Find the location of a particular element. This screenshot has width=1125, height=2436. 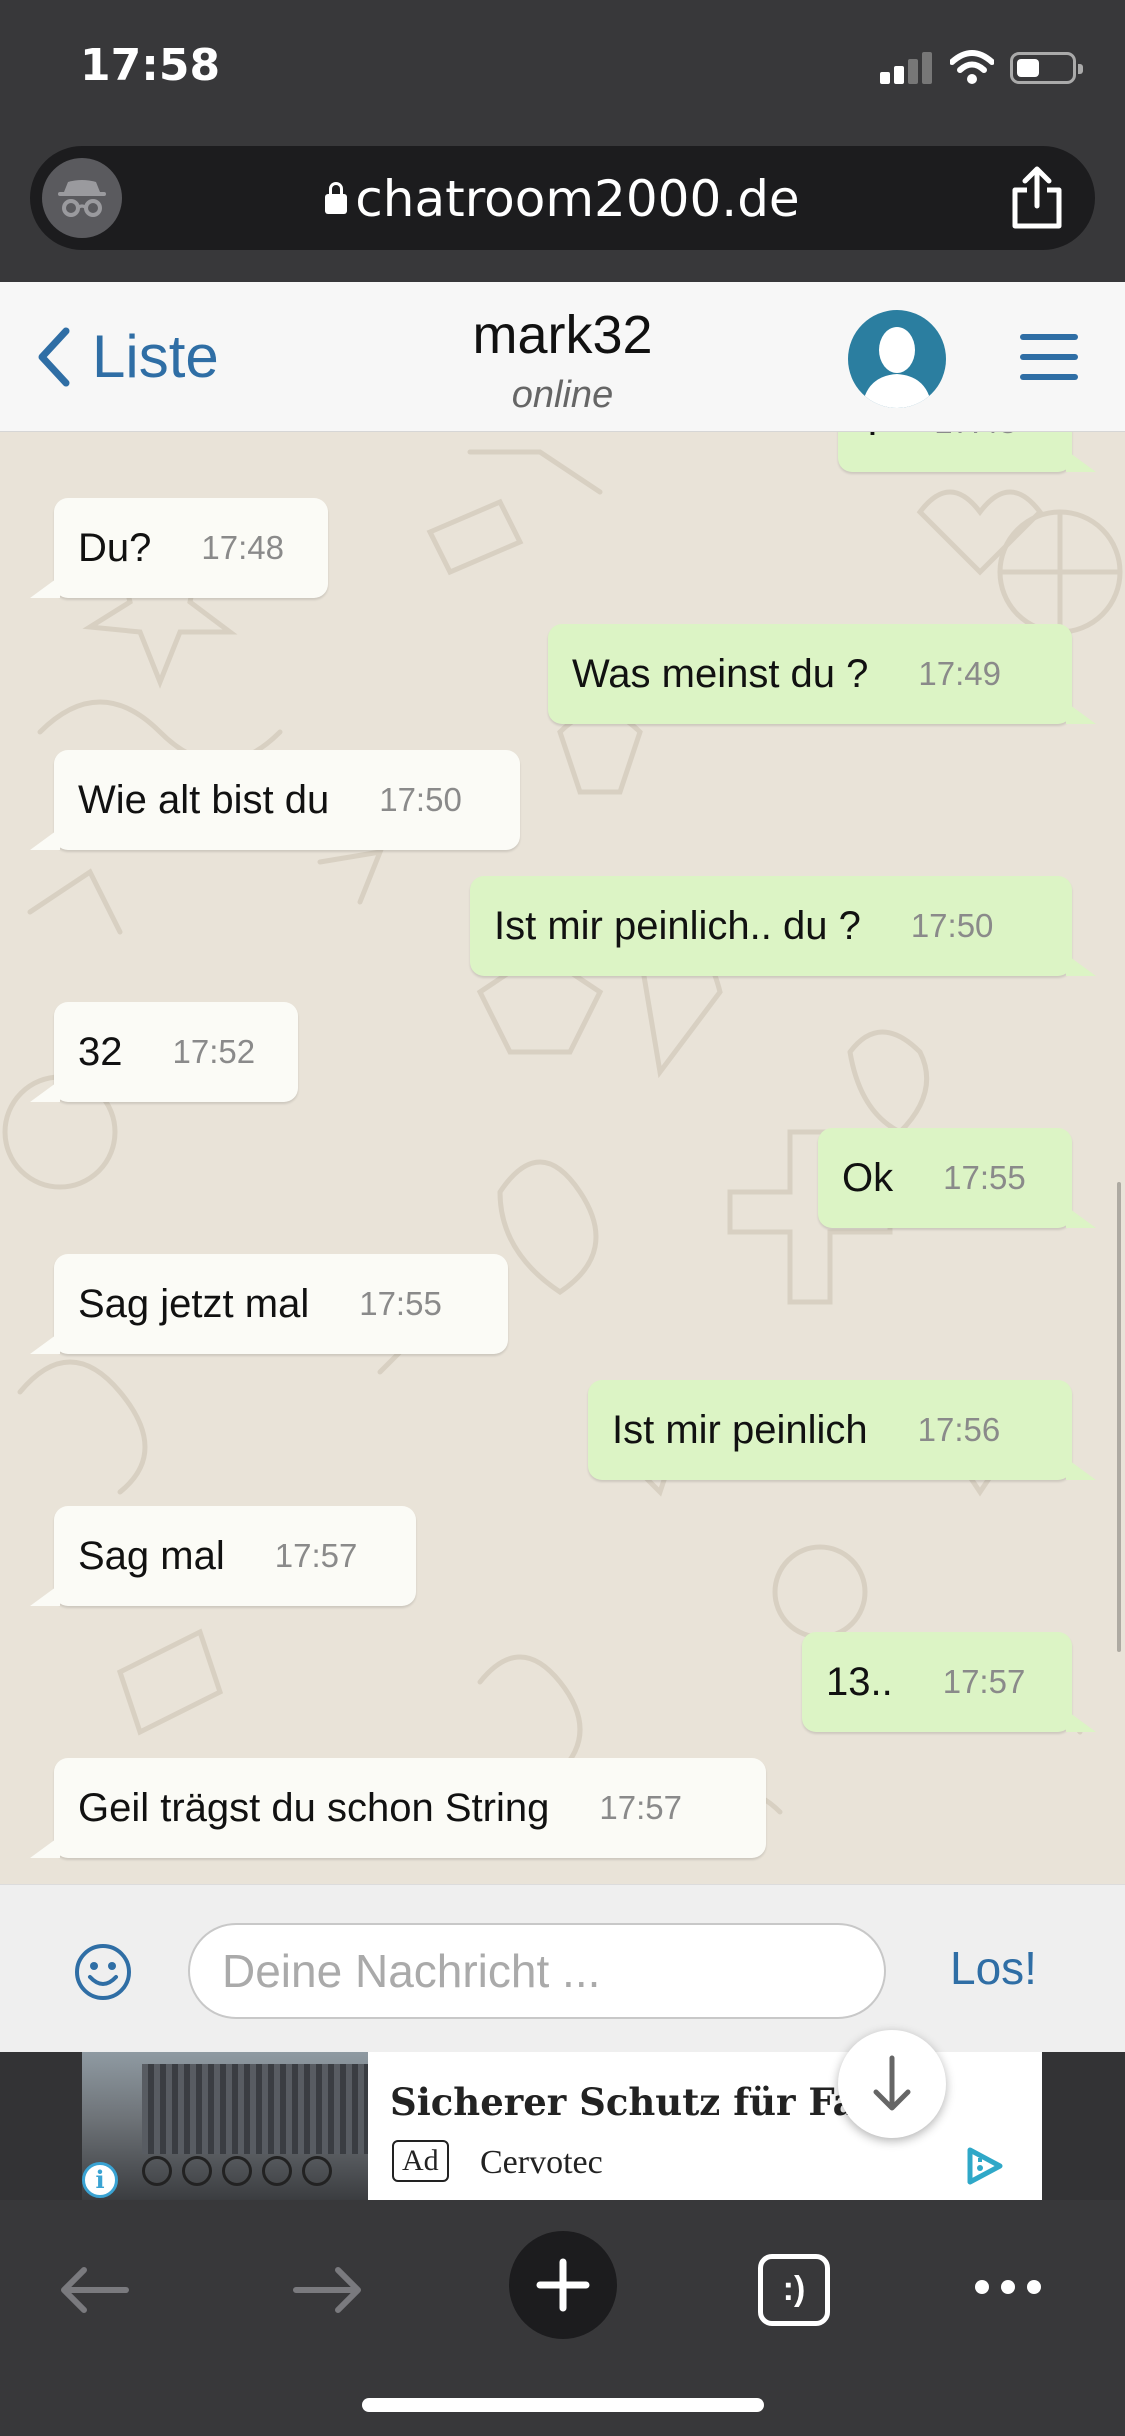

message-bubble-incoming: Sag mal 17:57 is located at coordinates (223, 1556).